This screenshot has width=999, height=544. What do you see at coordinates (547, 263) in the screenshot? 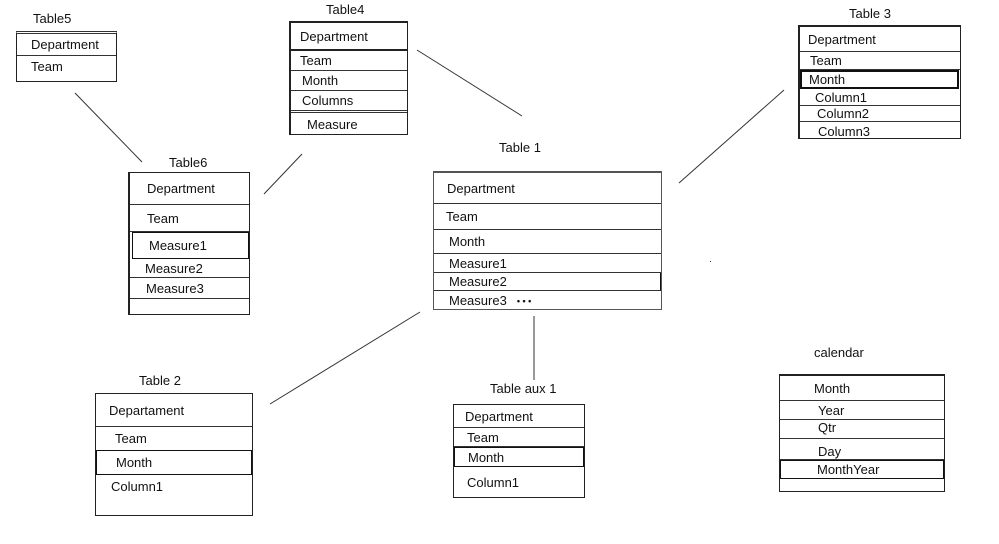
I see `table1-field: Measure1` at bounding box center [547, 263].